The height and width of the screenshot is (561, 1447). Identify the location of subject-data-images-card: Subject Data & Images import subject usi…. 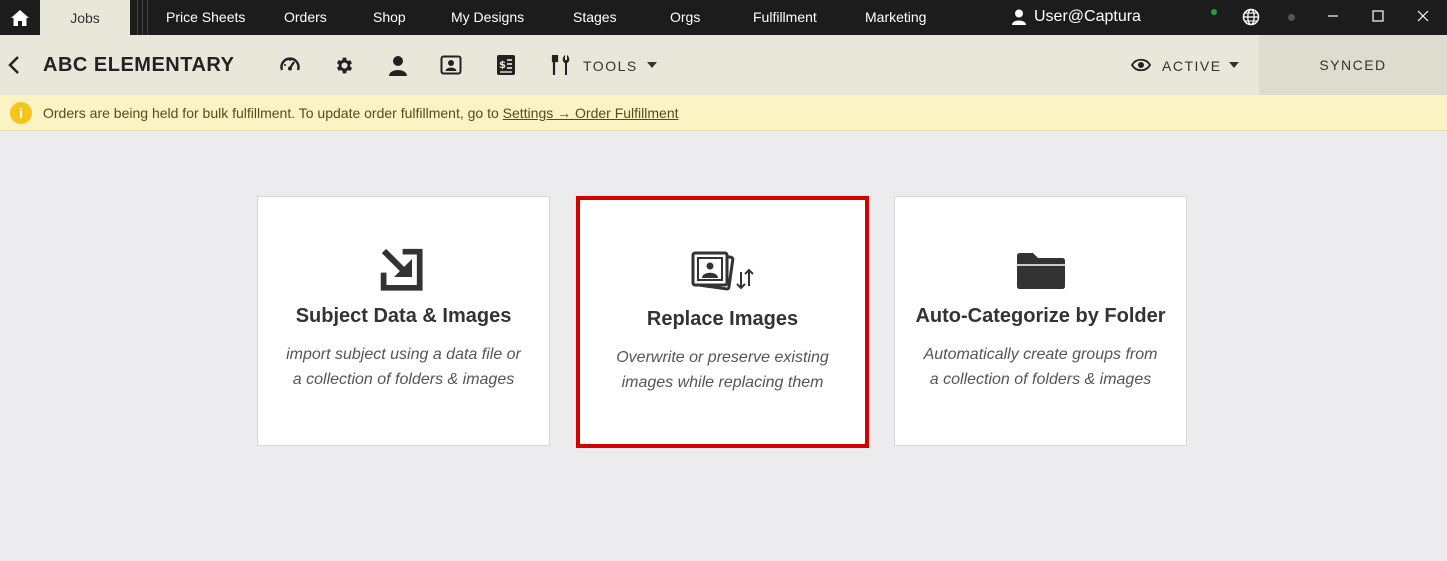
(403, 321).